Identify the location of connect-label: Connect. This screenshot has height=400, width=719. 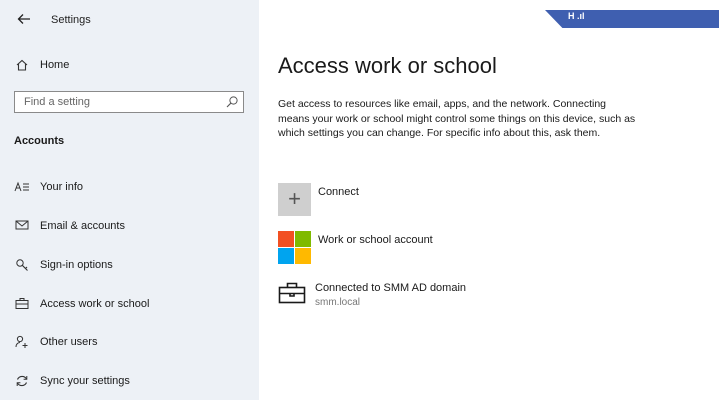
(338, 192).